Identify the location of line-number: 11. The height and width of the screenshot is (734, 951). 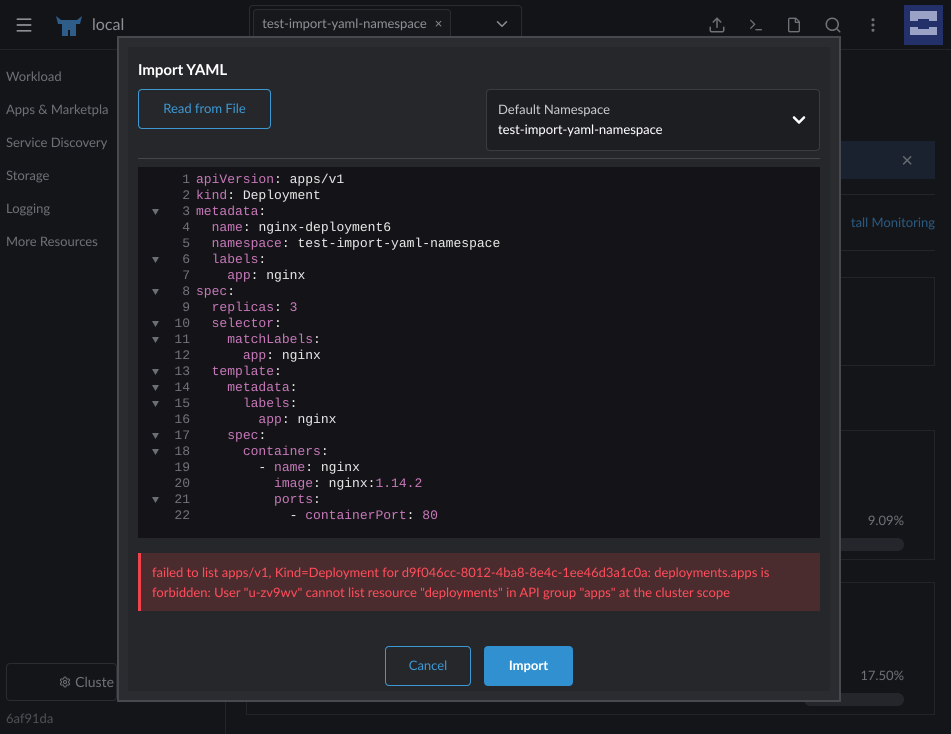
(181, 339).